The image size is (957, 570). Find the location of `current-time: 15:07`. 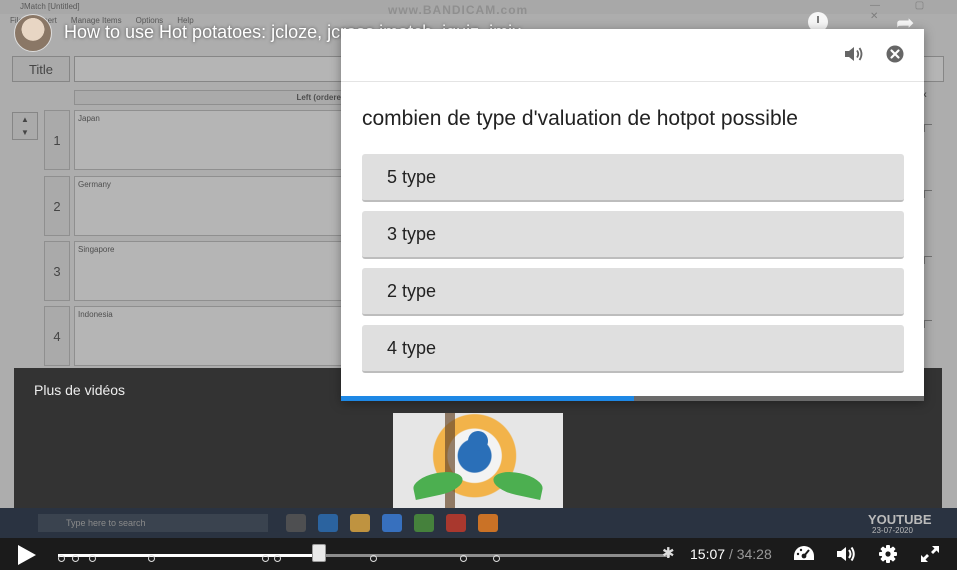

current-time: 15:07 is located at coordinates (708, 554).